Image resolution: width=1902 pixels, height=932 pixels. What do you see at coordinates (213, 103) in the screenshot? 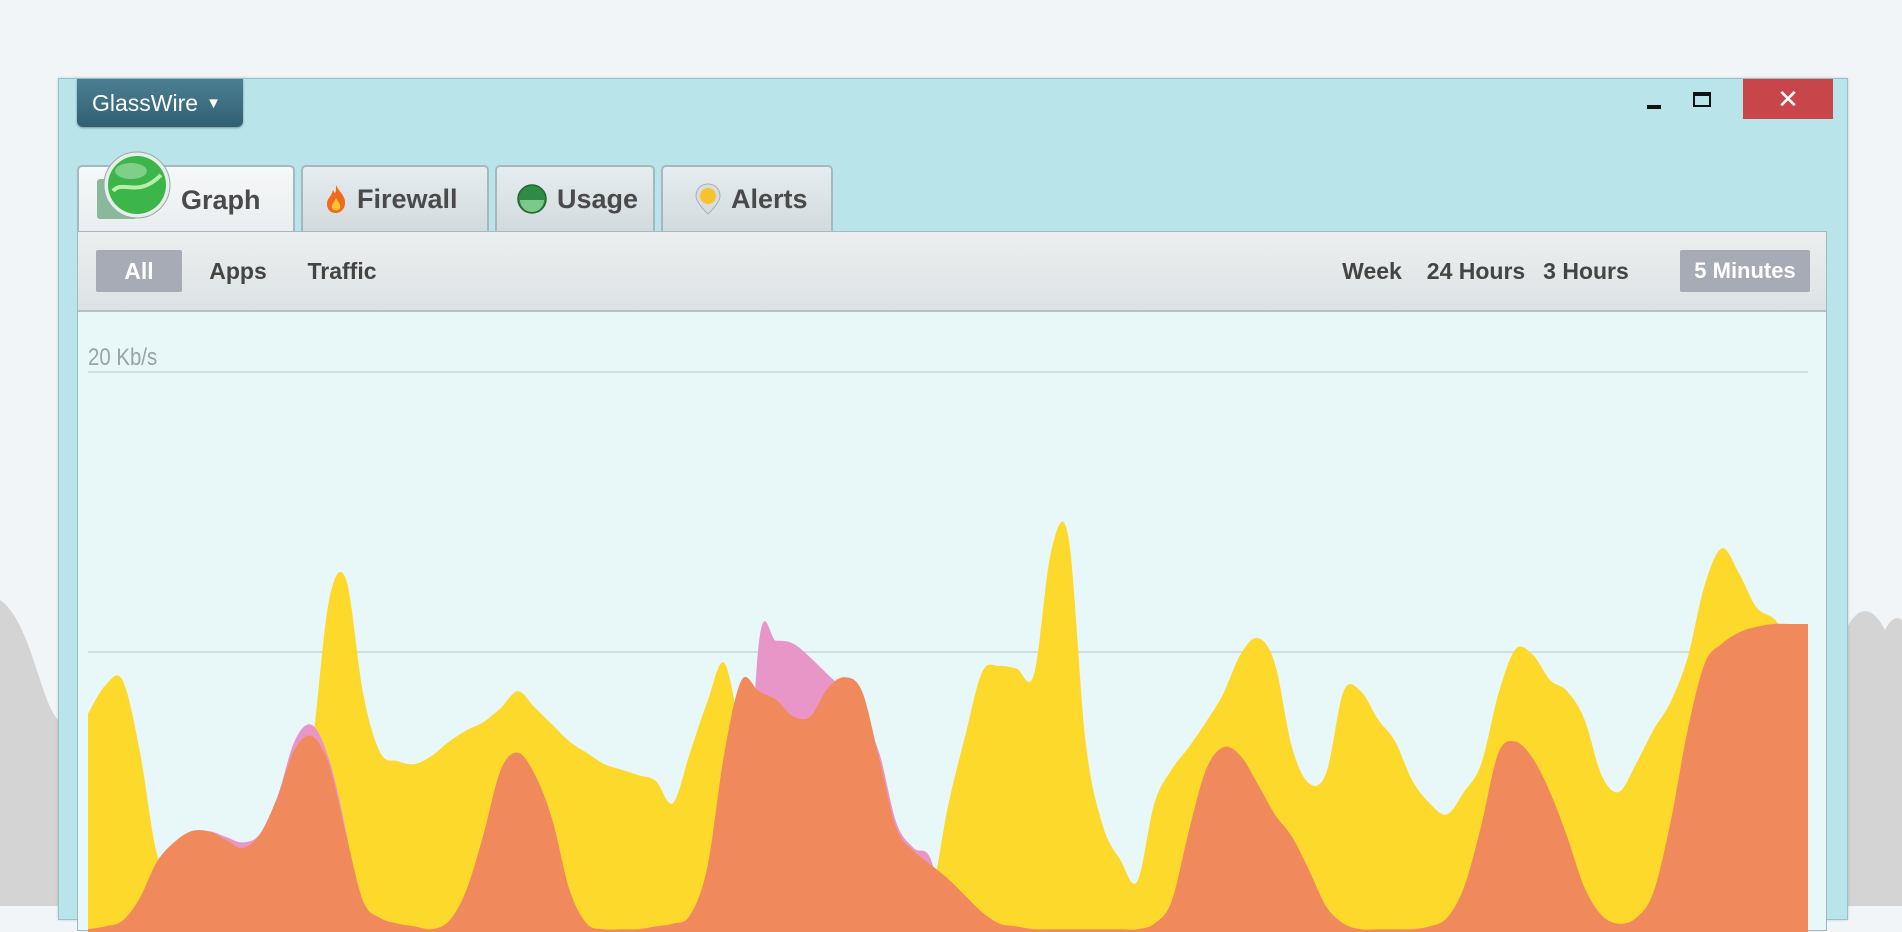
I see `caret-down-icon: ▼` at bounding box center [213, 103].